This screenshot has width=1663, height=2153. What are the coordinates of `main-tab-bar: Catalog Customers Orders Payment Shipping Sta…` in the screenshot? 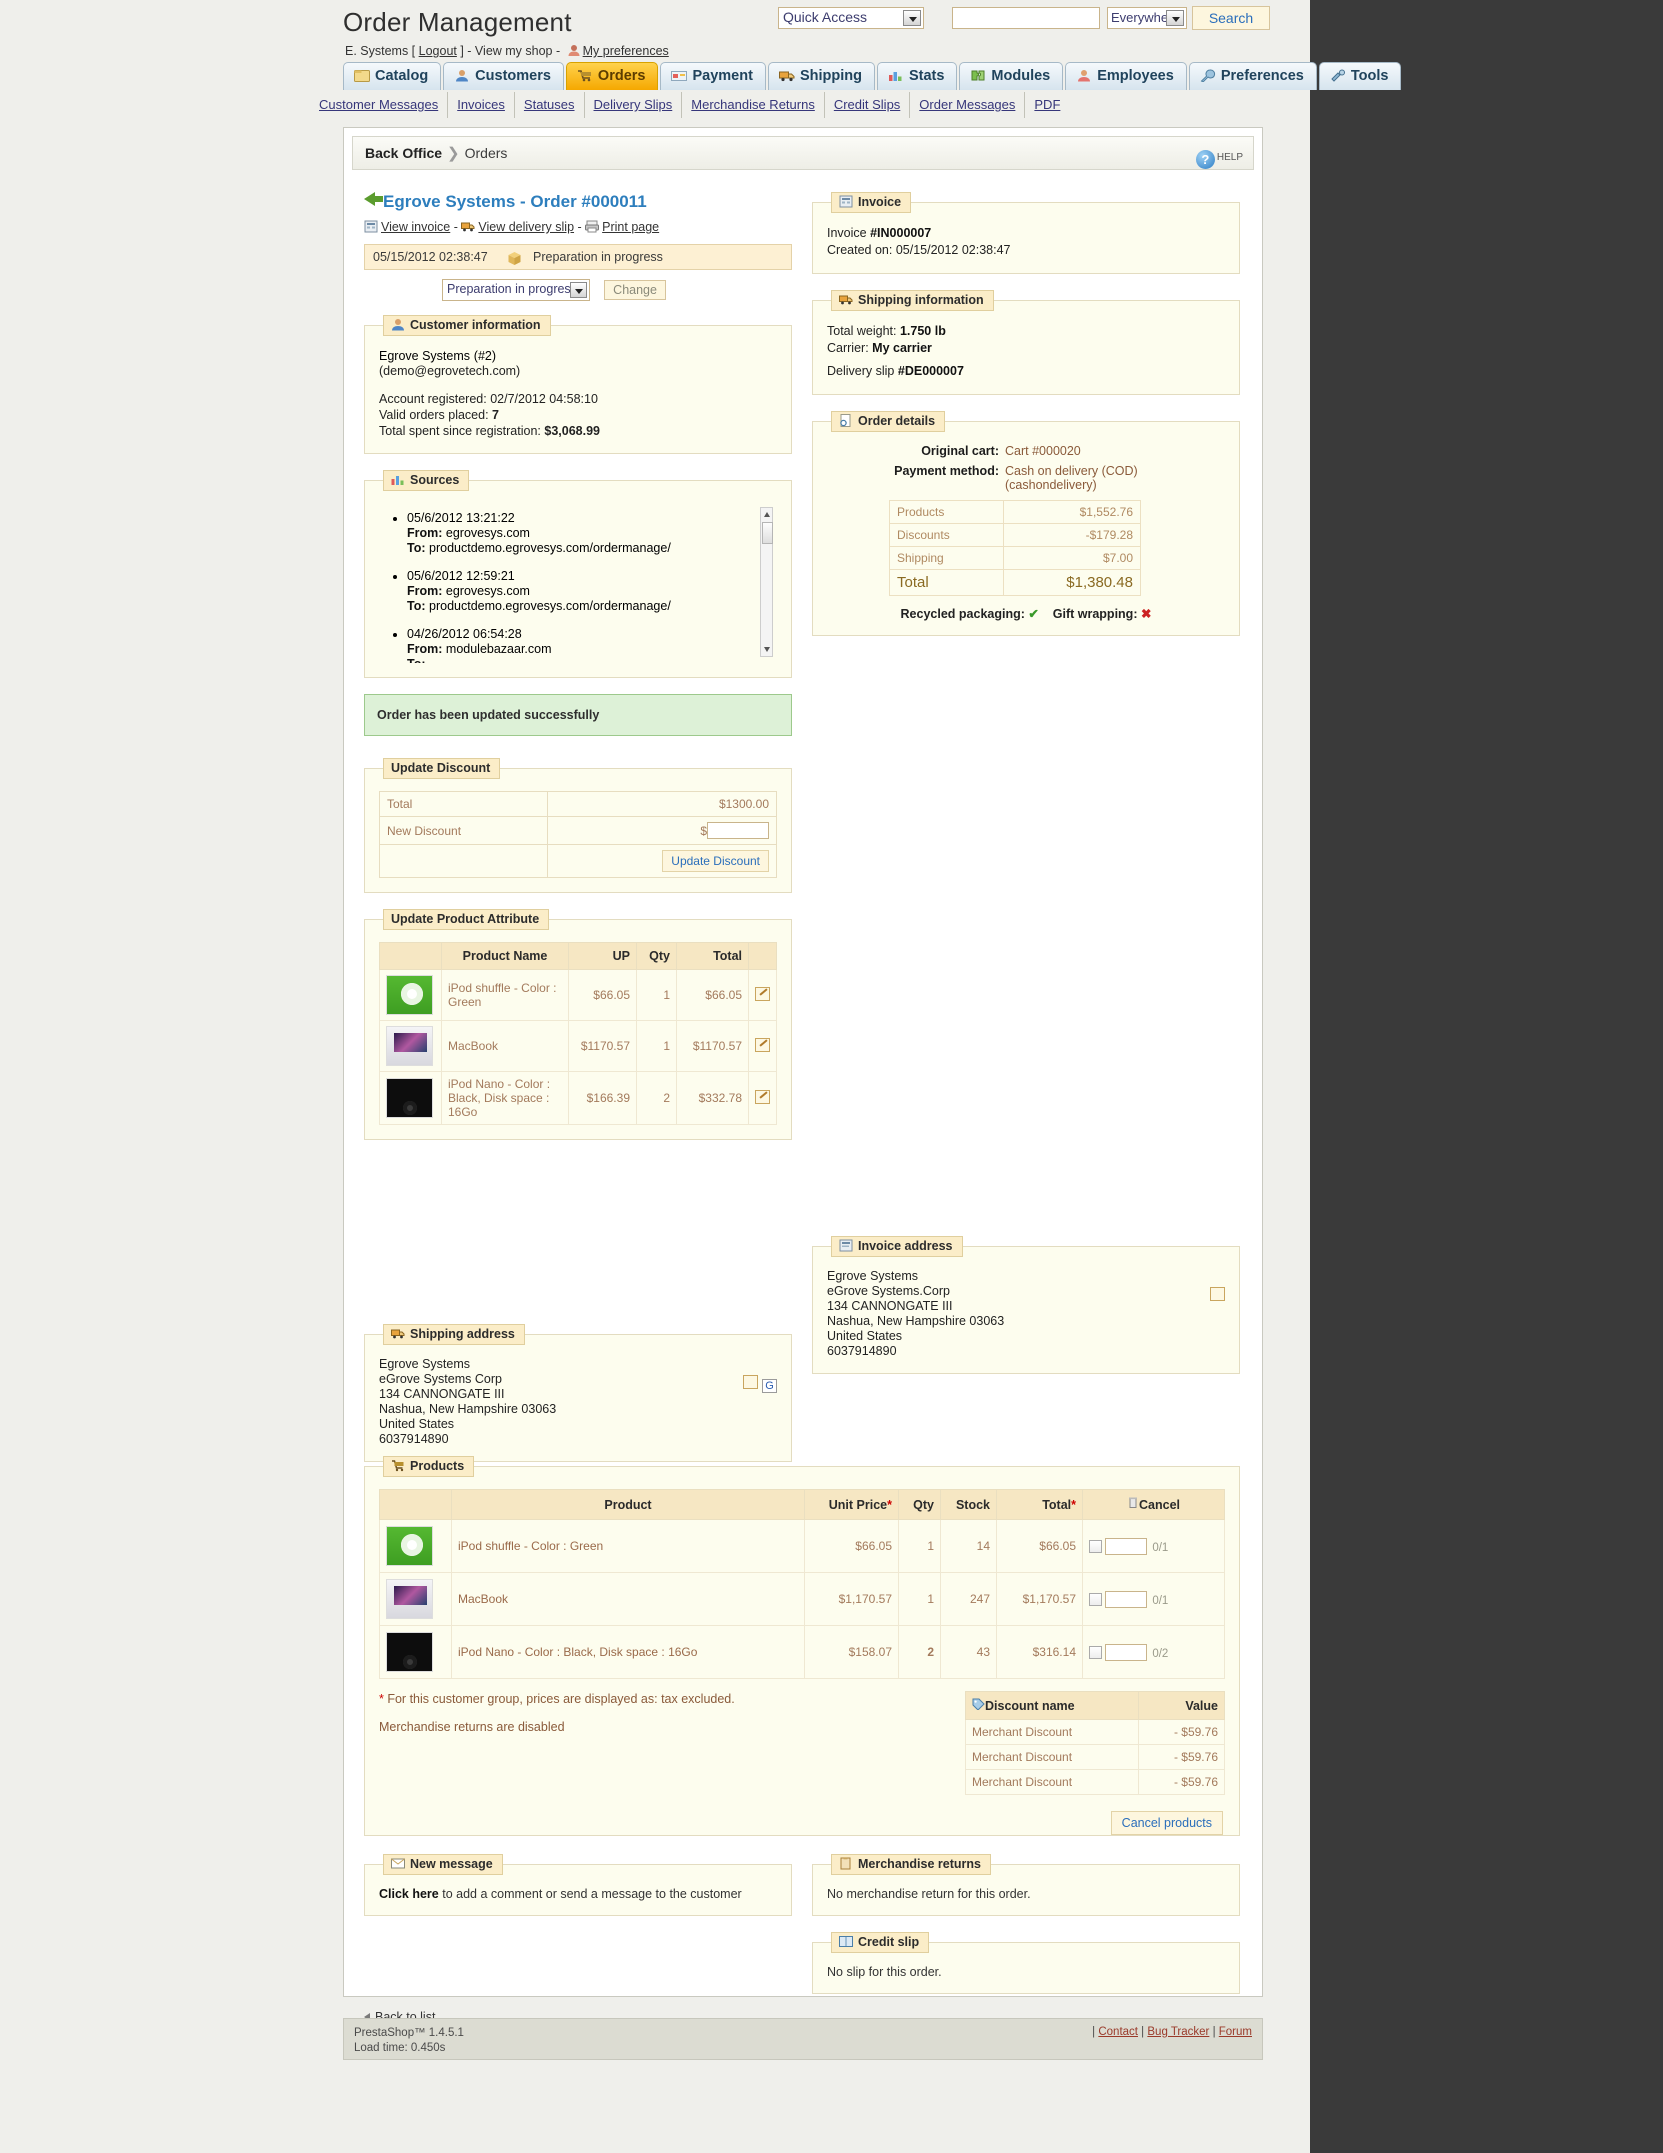 It's located at (873, 76).